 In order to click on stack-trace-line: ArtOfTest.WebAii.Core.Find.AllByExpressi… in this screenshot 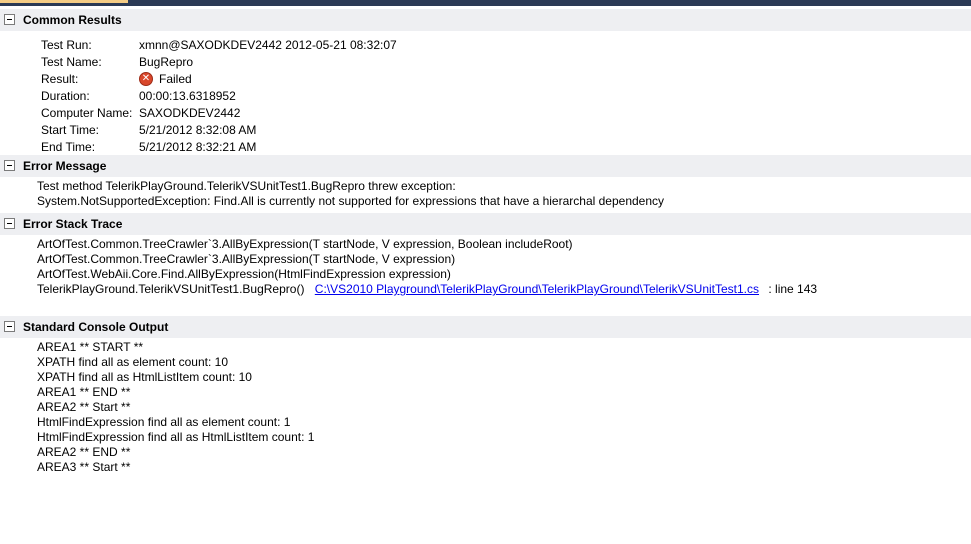, I will do `click(244, 274)`.